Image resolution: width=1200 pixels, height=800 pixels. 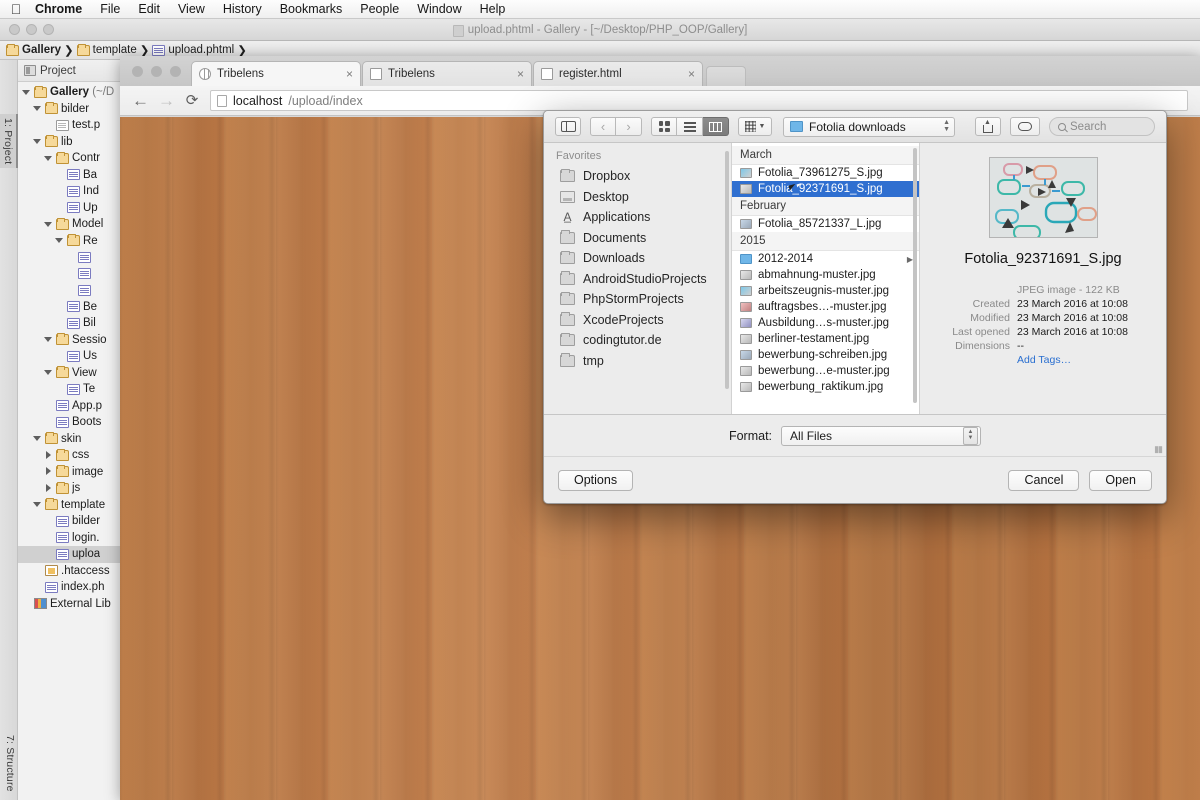 I want to click on menu-item-file: File, so click(x=110, y=9).